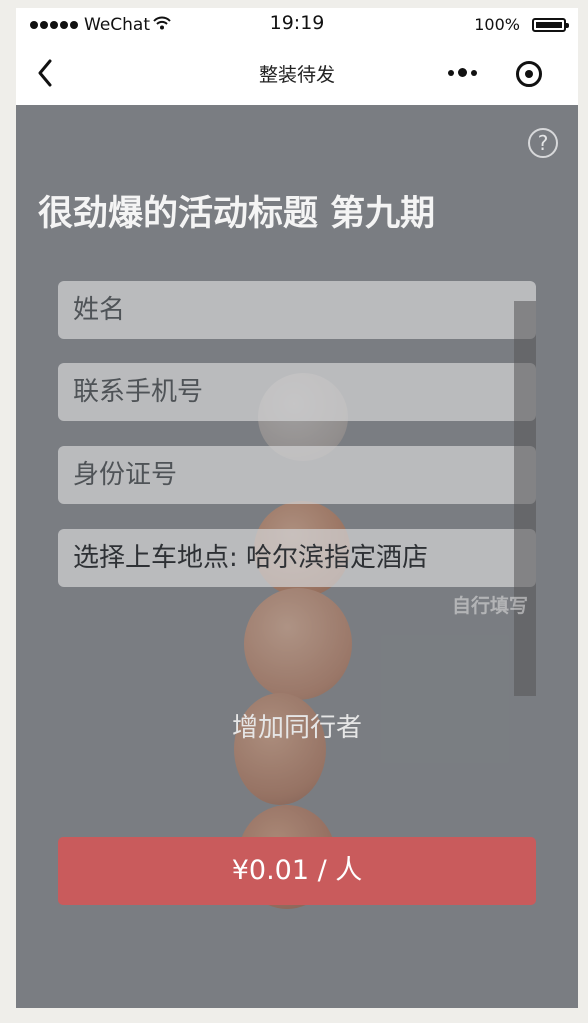 The width and height of the screenshot is (588, 1023). What do you see at coordinates (297, 392) in the screenshot?
I see `phone-field: 联系手机号` at bounding box center [297, 392].